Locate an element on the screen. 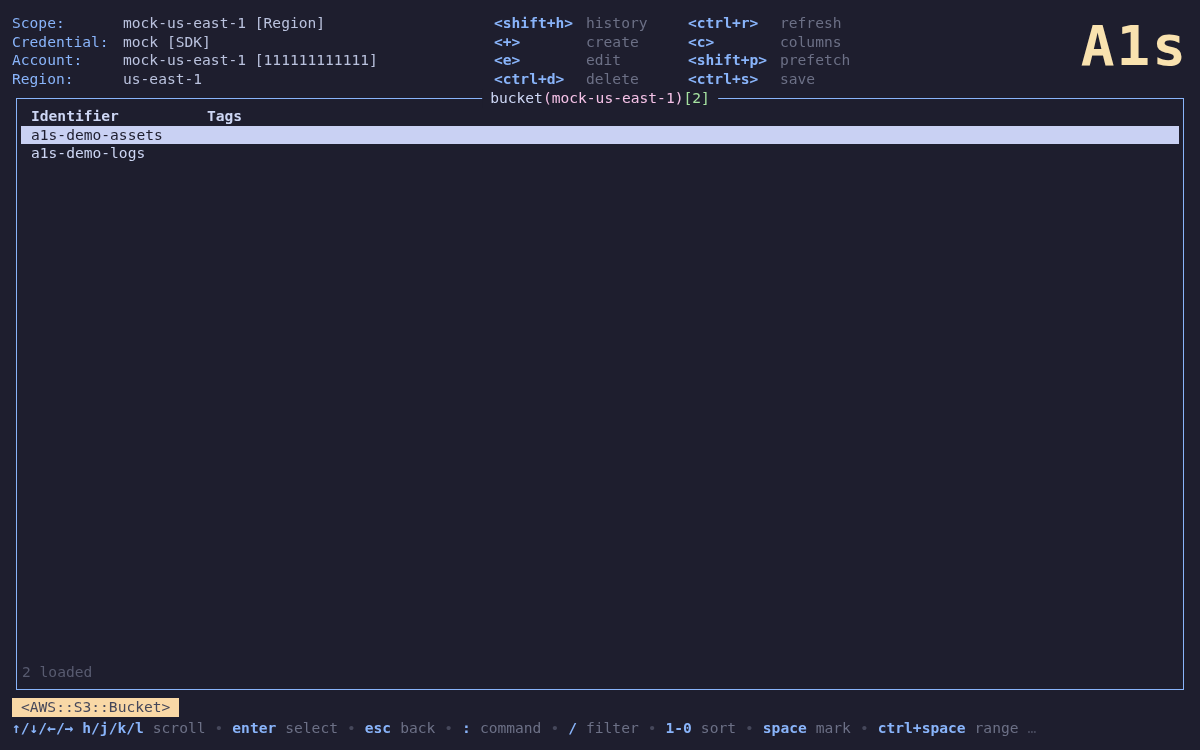  context-label: Region: is located at coordinates (43, 78).